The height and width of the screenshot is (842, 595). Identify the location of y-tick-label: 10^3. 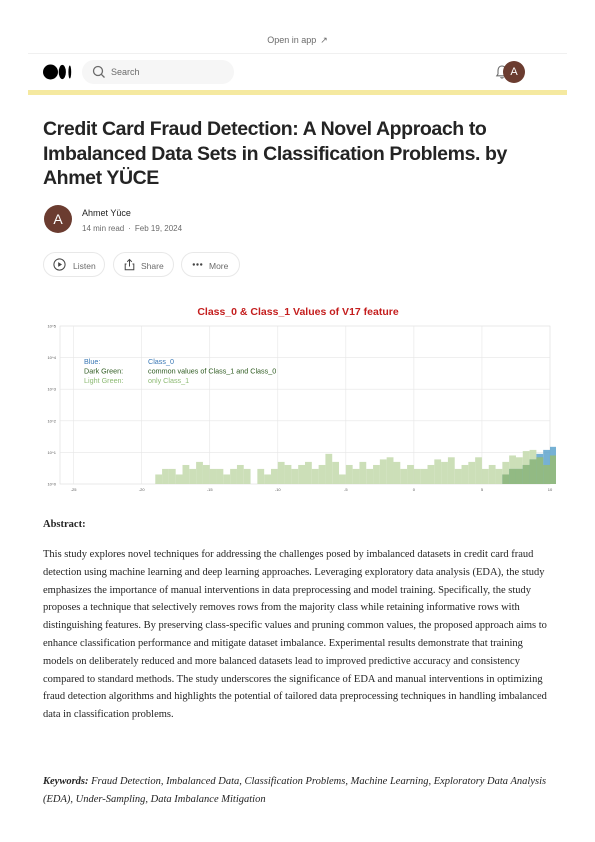
(51, 389).